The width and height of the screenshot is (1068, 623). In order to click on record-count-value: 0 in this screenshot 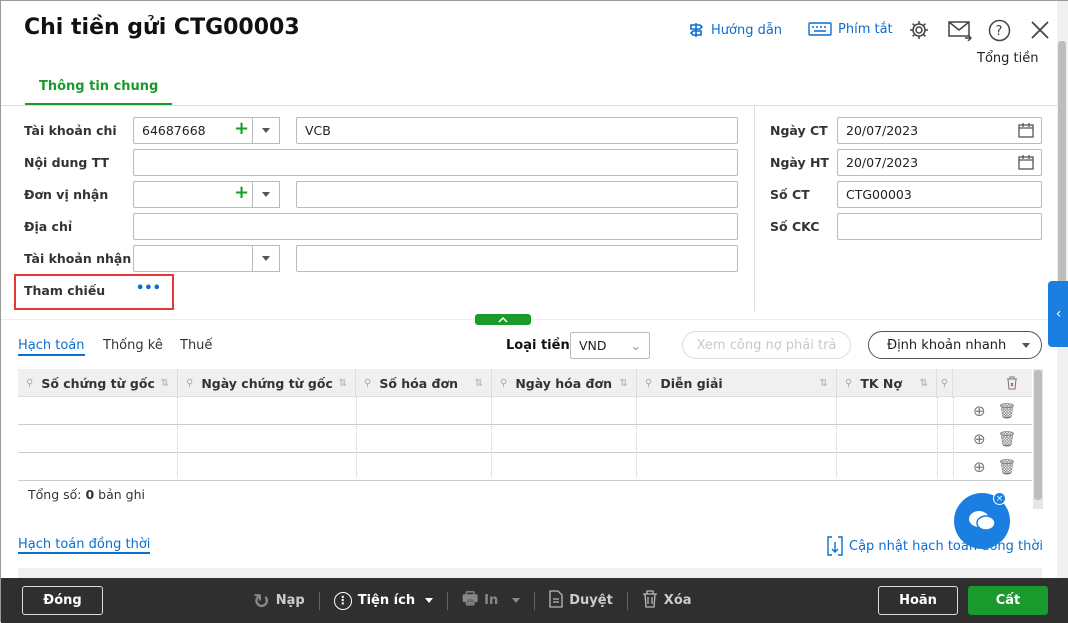, I will do `click(90, 494)`.